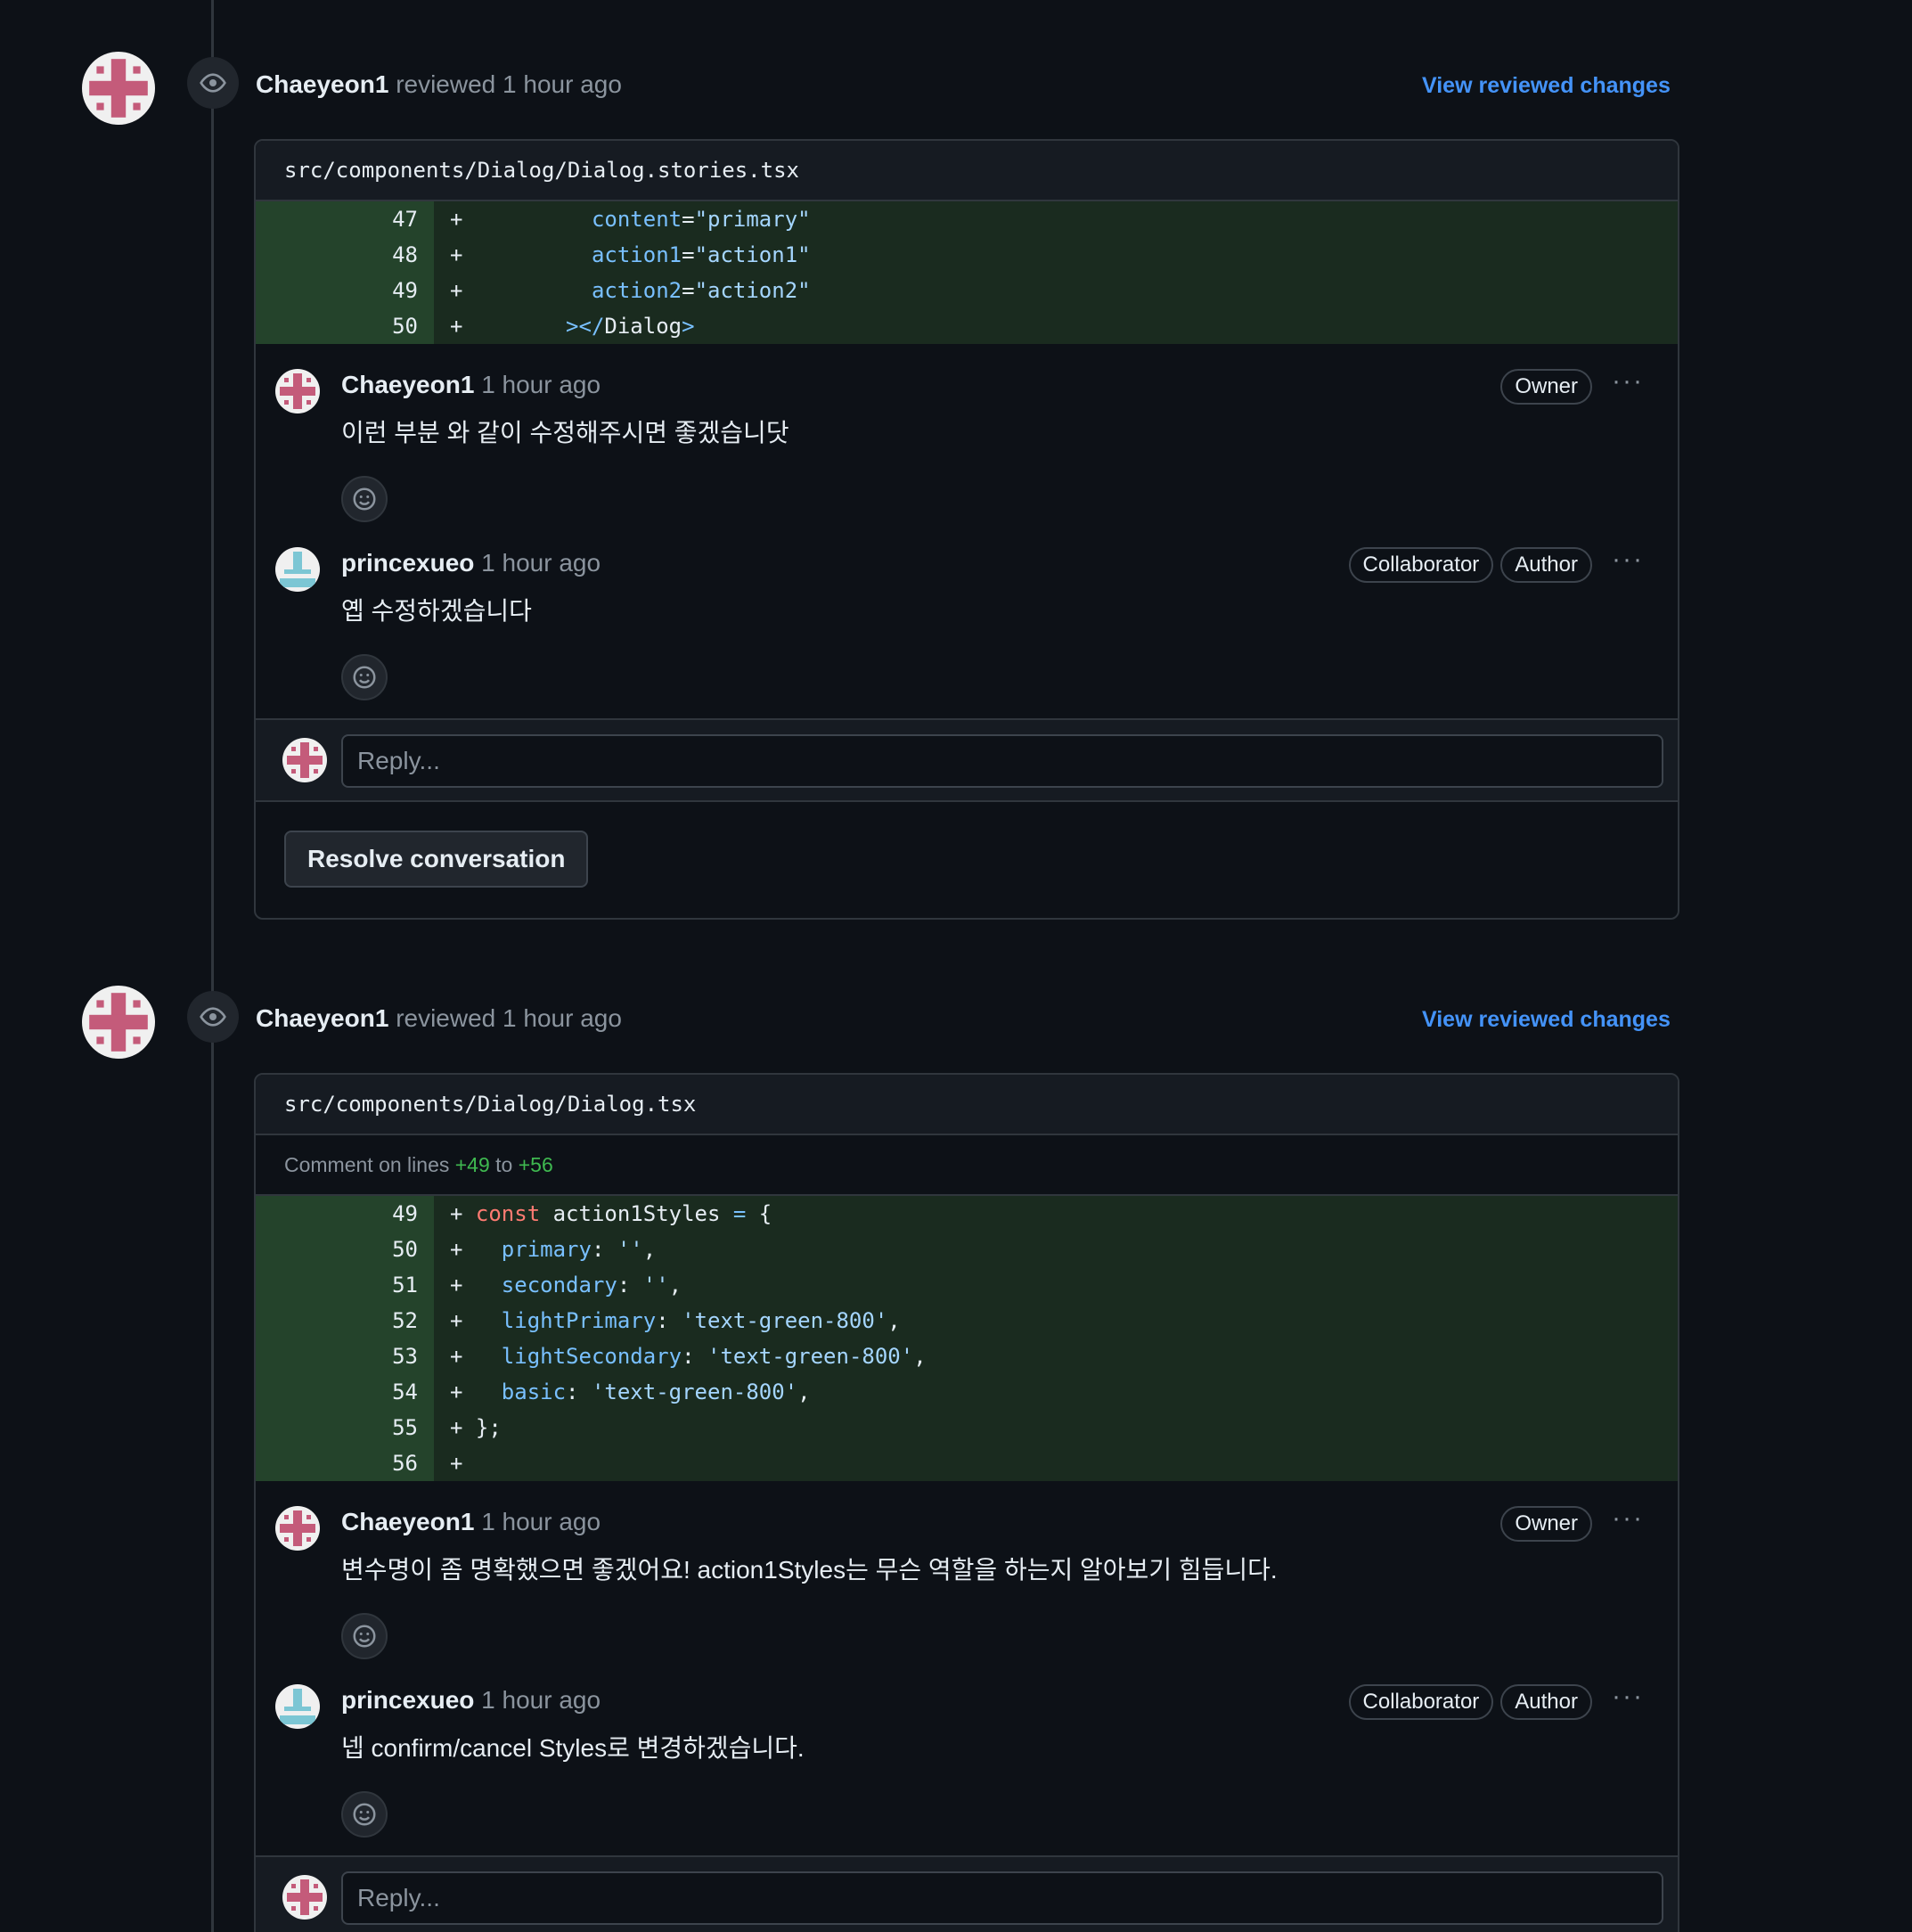 This screenshot has width=1912, height=1932. I want to click on file-path: src/components/Dialog/Dialog.tsx, so click(967, 1105).